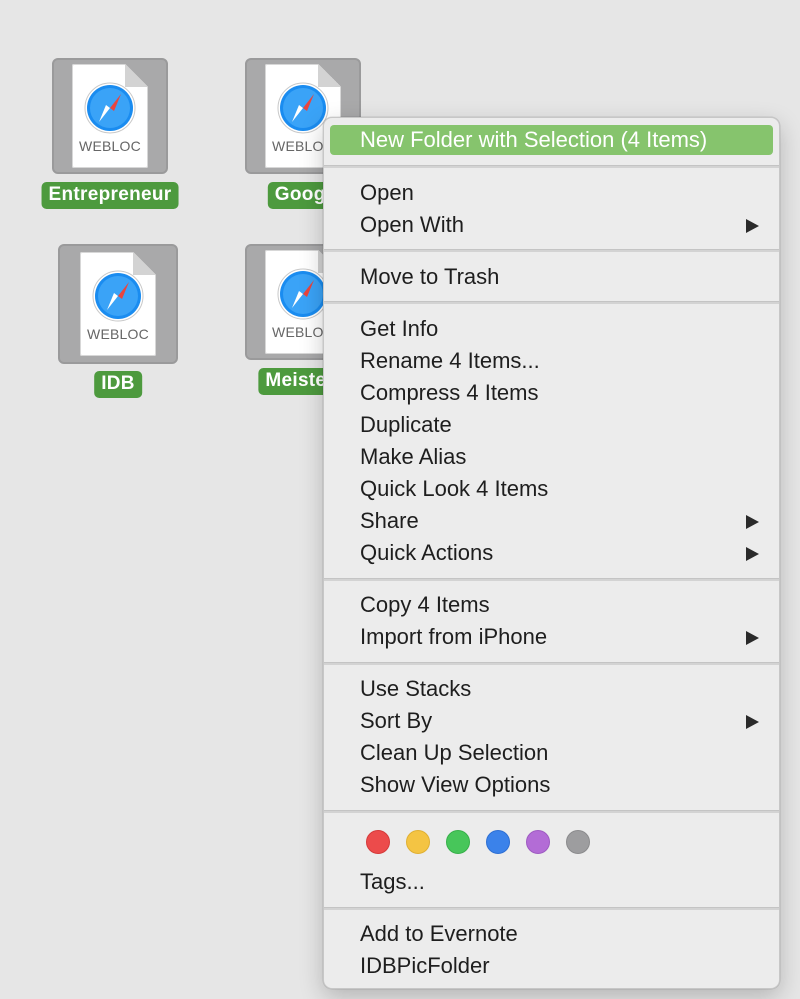 The width and height of the screenshot is (800, 999). I want to click on tag-color-row, so click(486, 843).